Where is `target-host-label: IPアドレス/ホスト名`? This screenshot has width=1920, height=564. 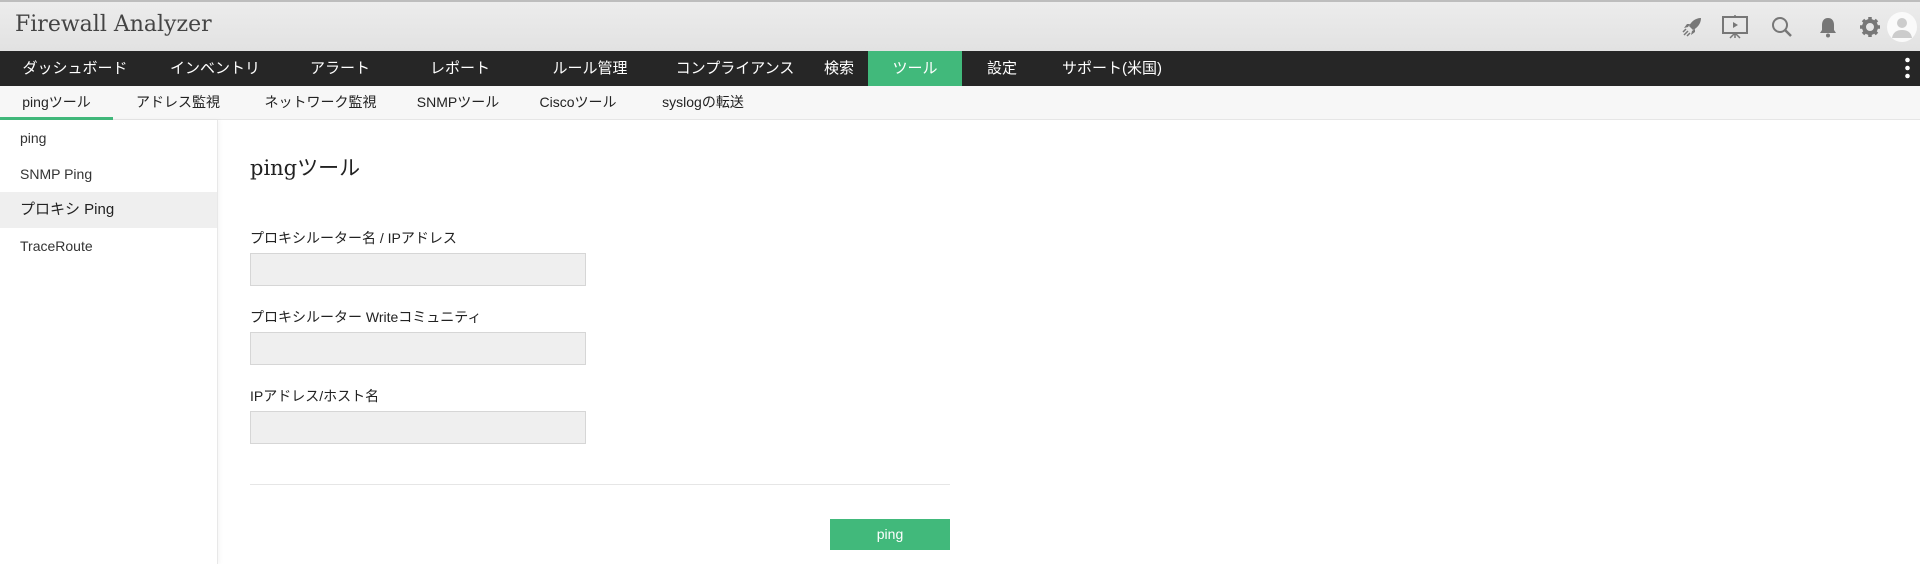 target-host-label: IPアドレス/ホスト名 is located at coordinates (315, 396).